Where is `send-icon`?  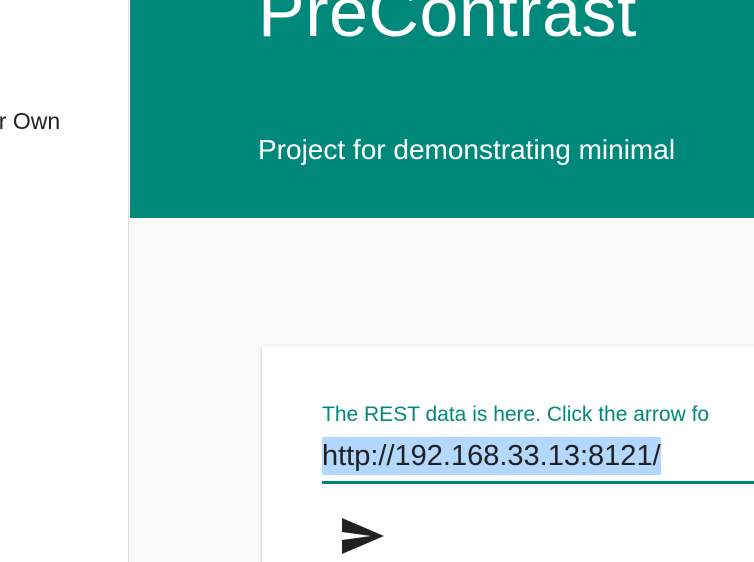
send-icon is located at coordinates (363, 536).